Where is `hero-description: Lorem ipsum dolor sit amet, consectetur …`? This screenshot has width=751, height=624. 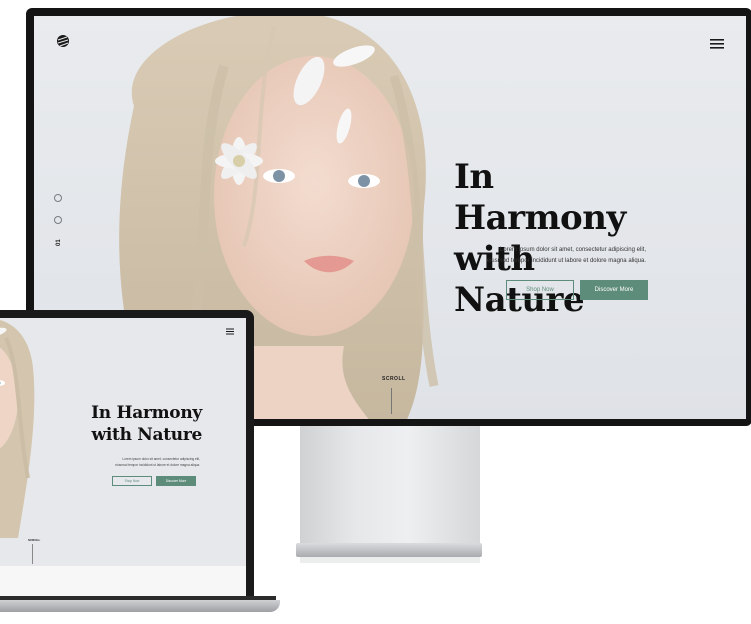 hero-description: Lorem ipsum dolor sit amet, consectetur … is located at coordinates (540, 256).